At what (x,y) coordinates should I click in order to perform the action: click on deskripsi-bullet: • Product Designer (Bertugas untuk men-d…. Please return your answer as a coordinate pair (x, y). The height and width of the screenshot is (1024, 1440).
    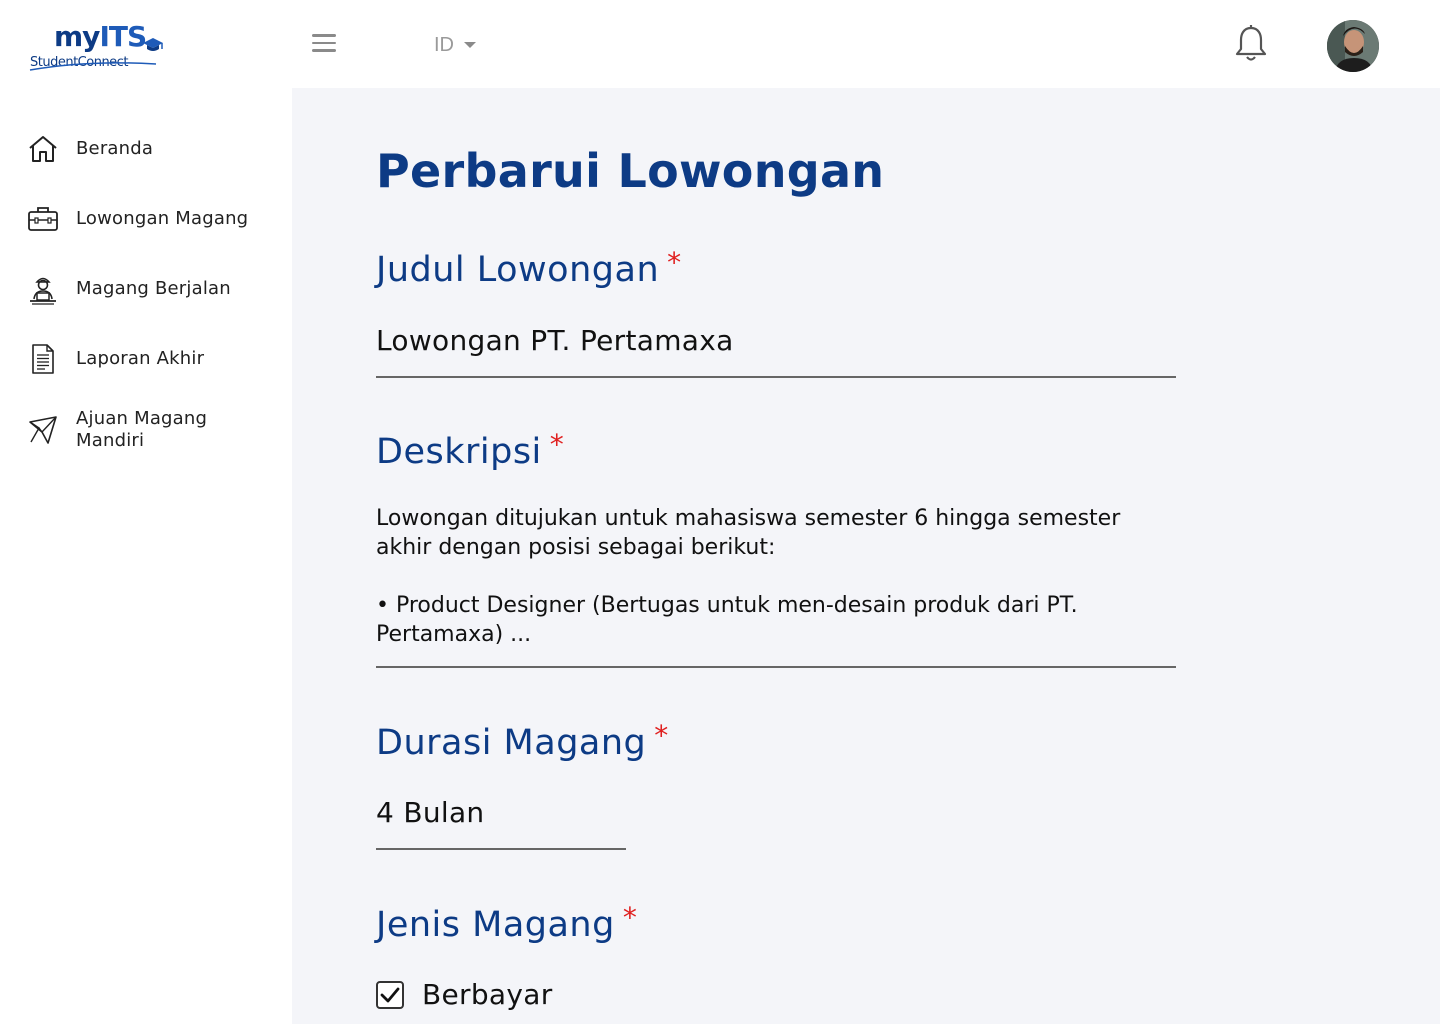
    Looking at the image, I should click on (727, 620).